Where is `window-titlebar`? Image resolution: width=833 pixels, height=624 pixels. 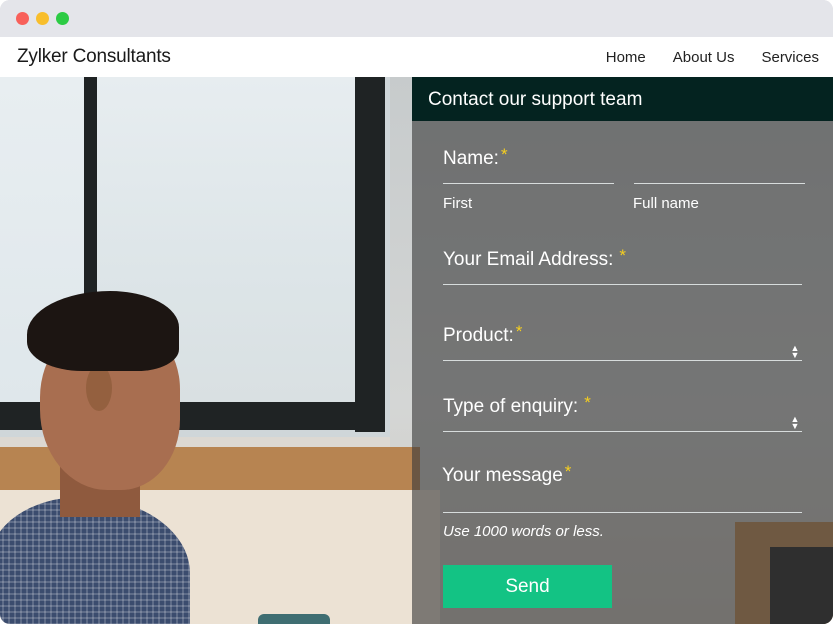
window-titlebar is located at coordinates (416, 18).